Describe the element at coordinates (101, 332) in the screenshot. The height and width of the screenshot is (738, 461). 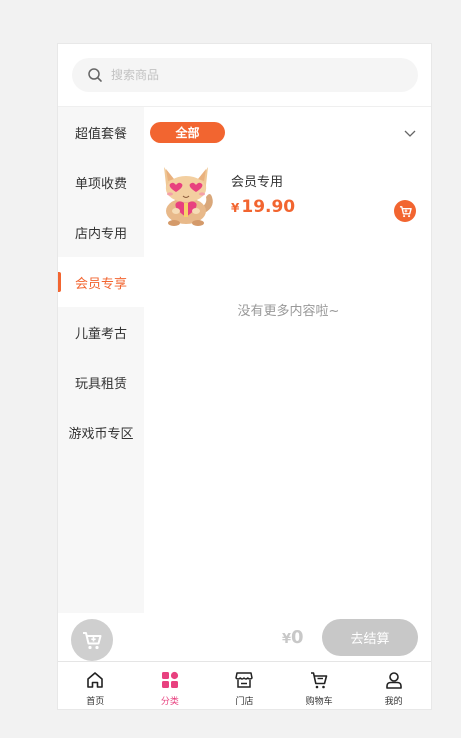
I see `sidebar-item-kids-archaeology: 儿童考古` at that location.